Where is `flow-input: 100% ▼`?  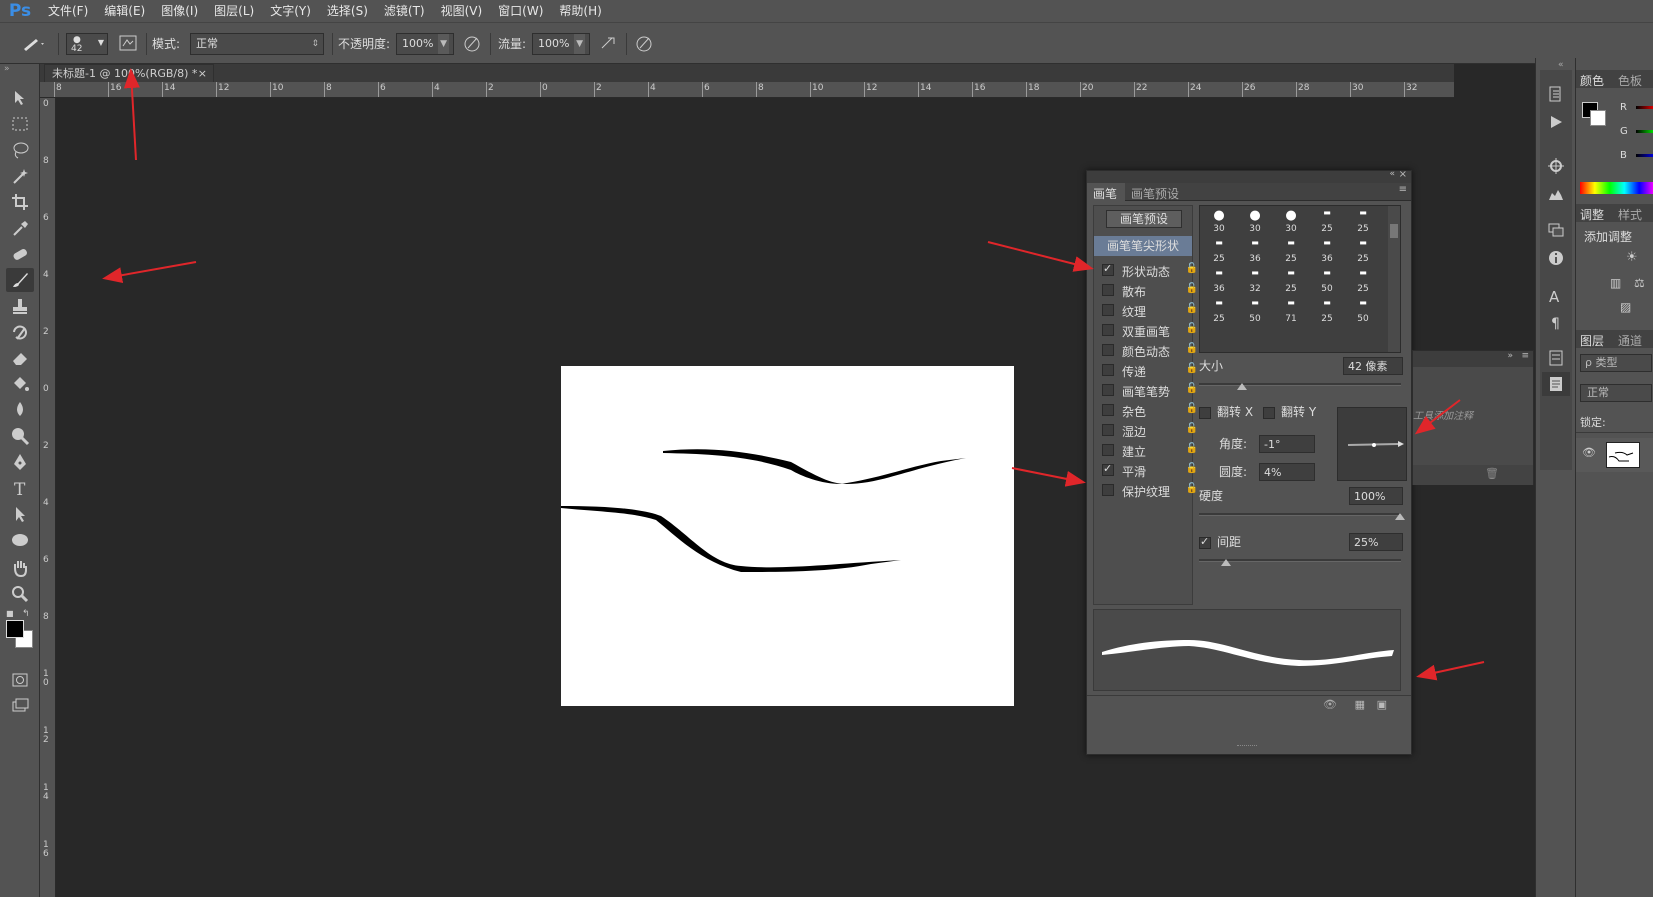 flow-input: 100% ▼ is located at coordinates (561, 44).